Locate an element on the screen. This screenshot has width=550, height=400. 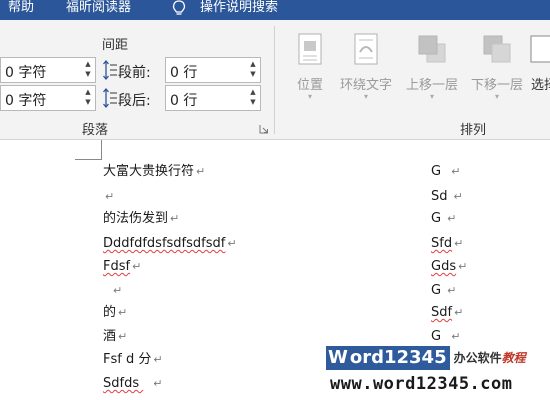
logo-text: ord12345 is located at coordinates (399, 358).